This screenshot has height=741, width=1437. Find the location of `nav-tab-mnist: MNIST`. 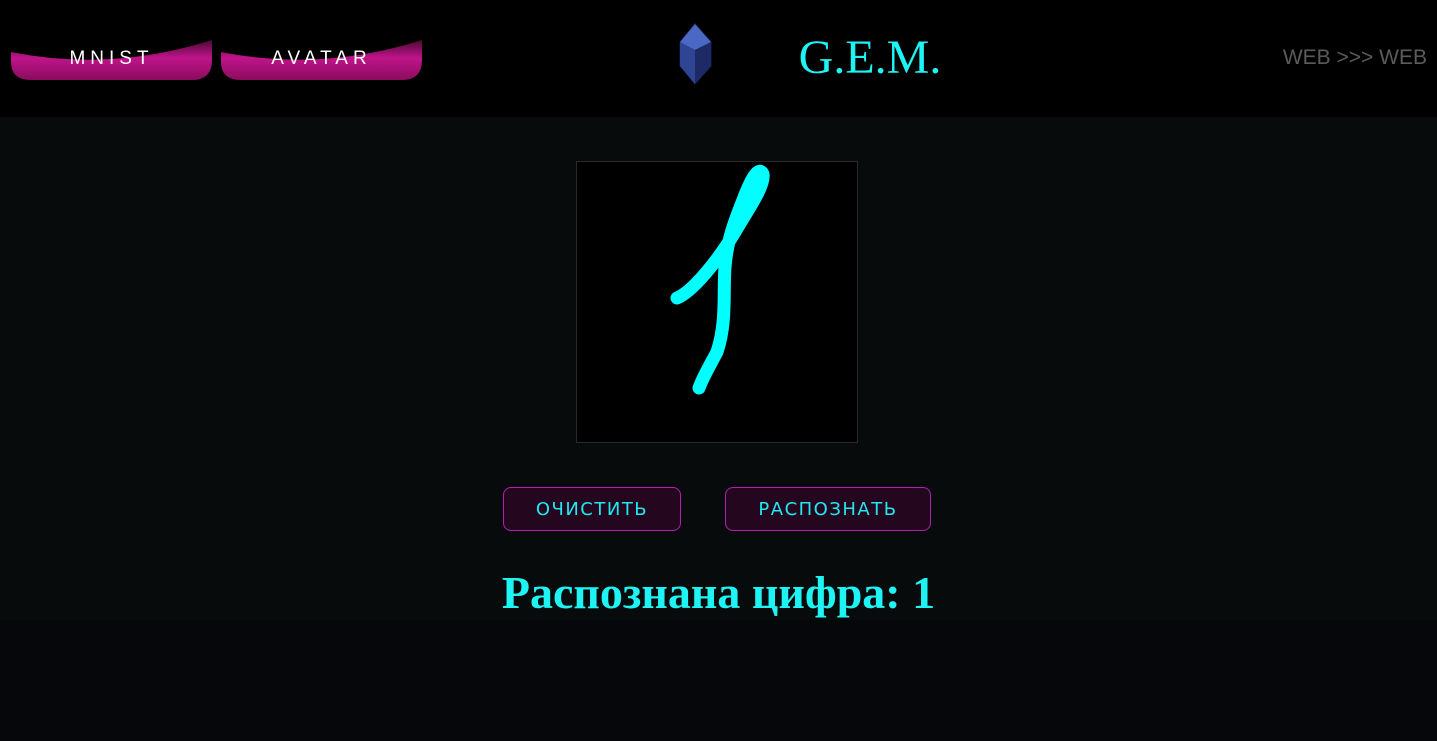

nav-tab-mnist: MNIST is located at coordinates (111, 60).